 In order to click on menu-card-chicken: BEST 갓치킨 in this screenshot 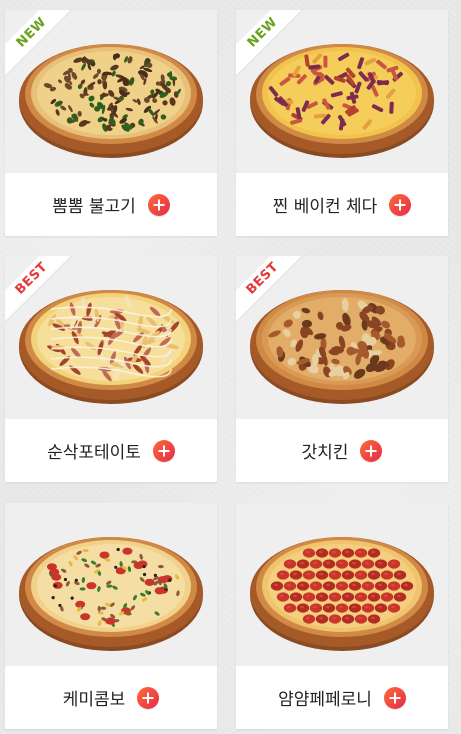, I will do `click(342, 369)`.